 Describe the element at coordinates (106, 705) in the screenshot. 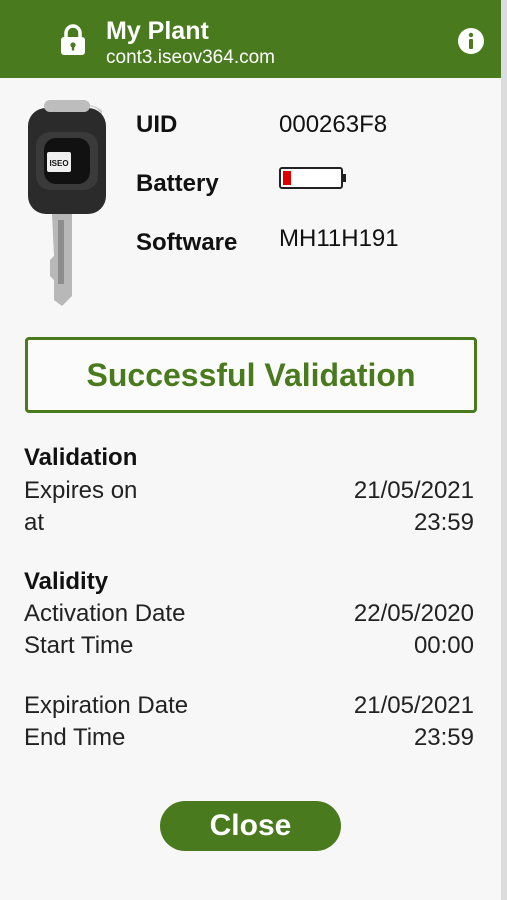

I see `expiration-date-label: Expiration Date` at that location.